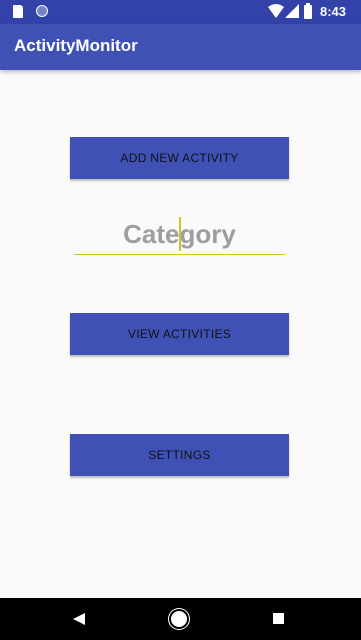  I want to click on navigation-bar, so click(180, 619).